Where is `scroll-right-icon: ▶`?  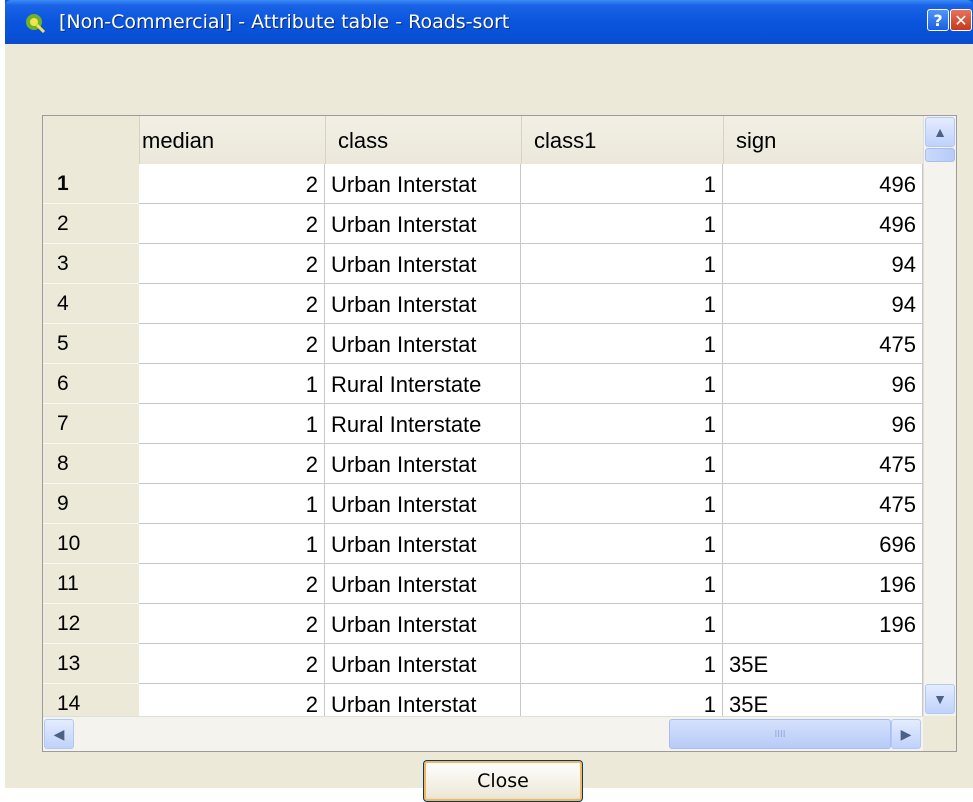 scroll-right-icon: ▶ is located at coordinates (906, 734).